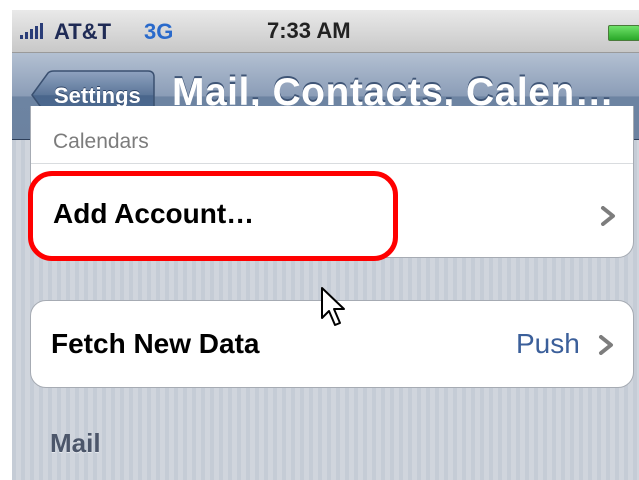 This screenshot has height=480, width=639. I want to click on network-type: 3G, so click(159, 31).